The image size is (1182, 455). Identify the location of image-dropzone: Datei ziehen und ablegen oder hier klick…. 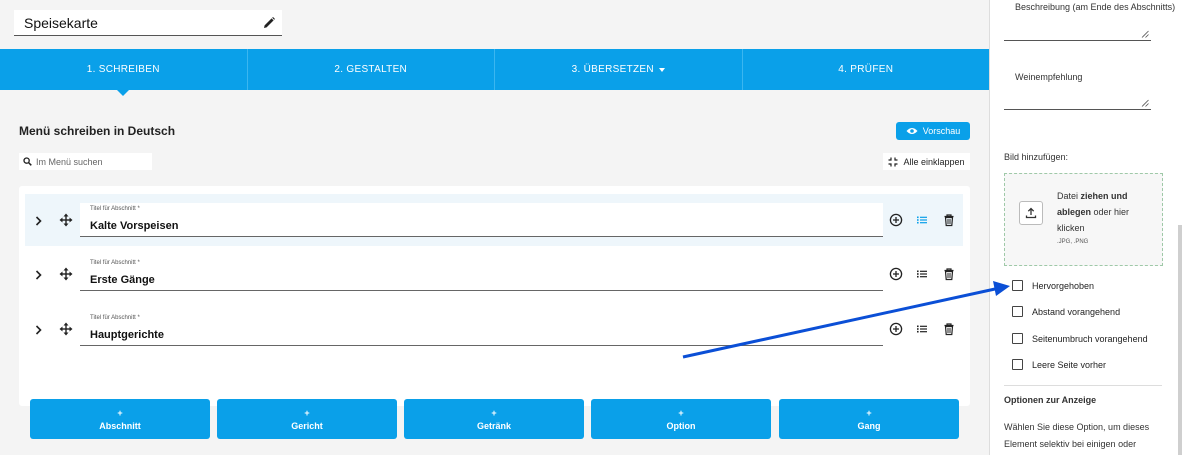
(1083, 219).